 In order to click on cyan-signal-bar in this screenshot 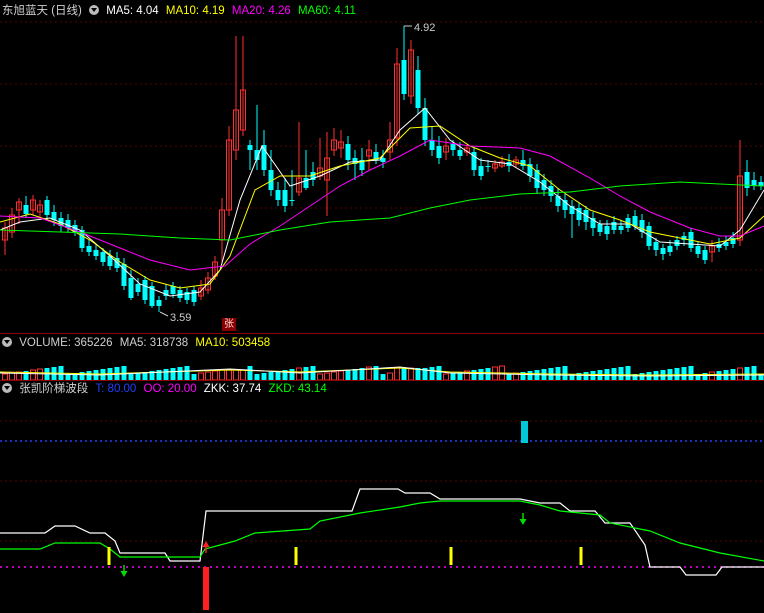, I will do `click(524, 432)`.